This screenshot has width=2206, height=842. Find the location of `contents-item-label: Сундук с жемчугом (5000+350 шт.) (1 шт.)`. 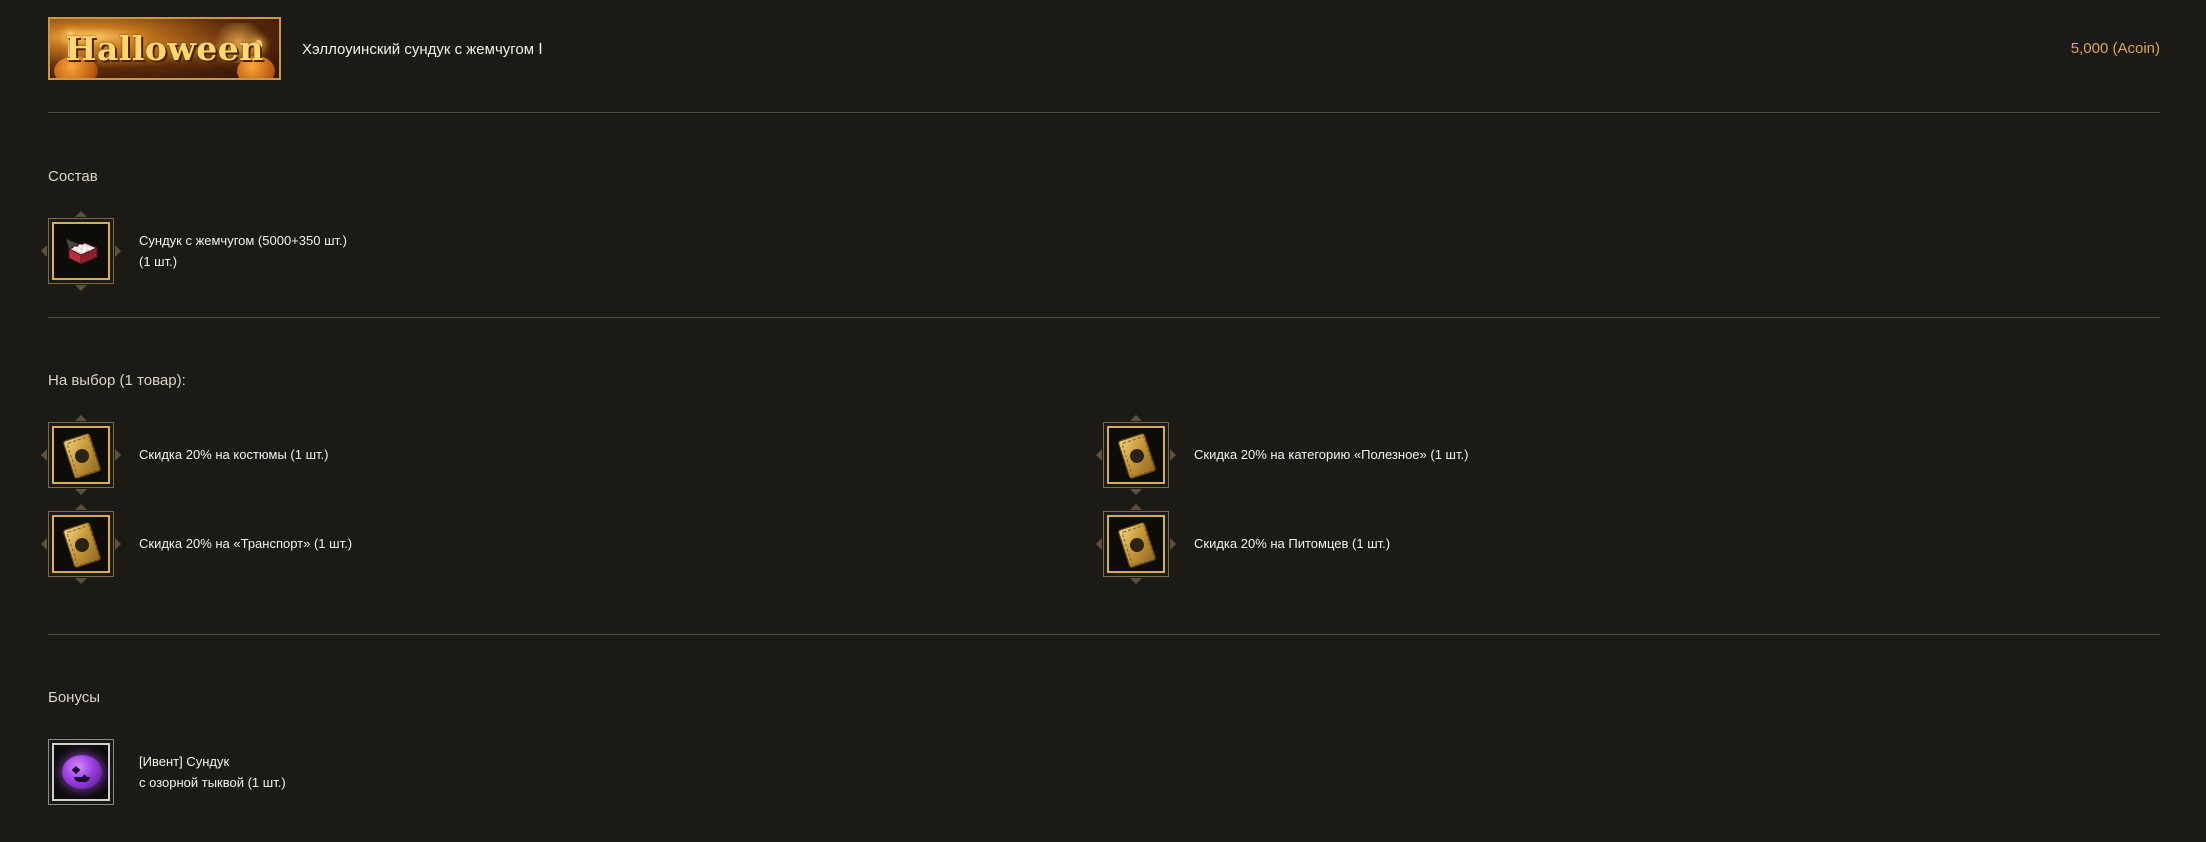

contents-item-label: Сундук с жемчугом (5000+350 шт.) (1 шт.) is located at coordinates (243, 251).